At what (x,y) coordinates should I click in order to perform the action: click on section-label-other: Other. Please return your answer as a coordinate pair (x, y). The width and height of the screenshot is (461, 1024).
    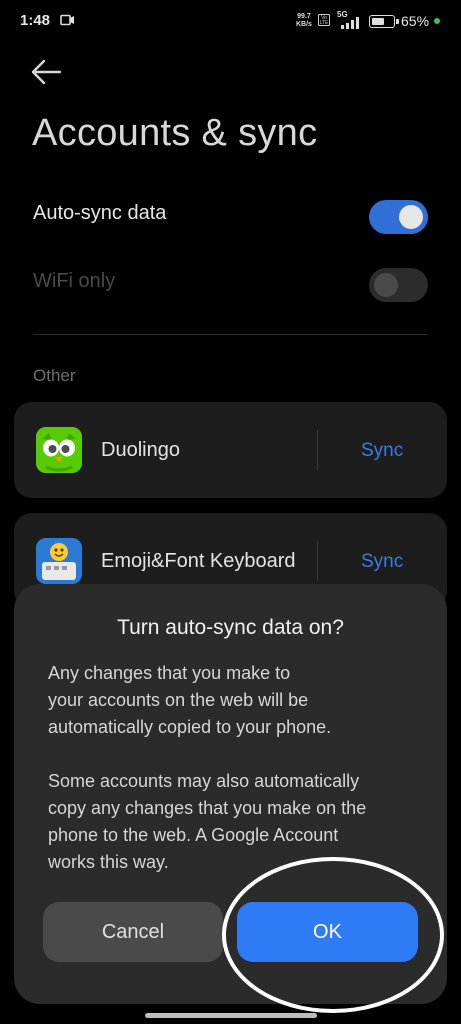
    Looking at the image, I should click on (54, 375).